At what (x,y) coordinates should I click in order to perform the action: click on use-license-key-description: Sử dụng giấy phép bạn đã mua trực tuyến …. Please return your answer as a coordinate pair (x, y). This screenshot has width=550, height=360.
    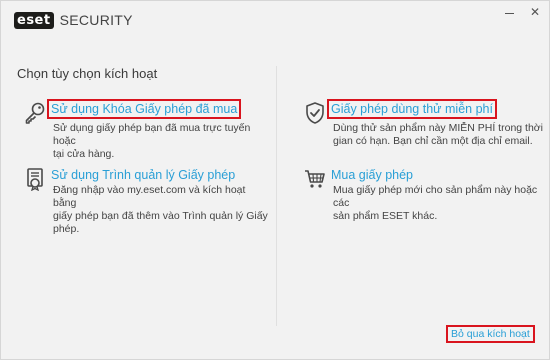
    Looking at the image, I should click on (160, 141).